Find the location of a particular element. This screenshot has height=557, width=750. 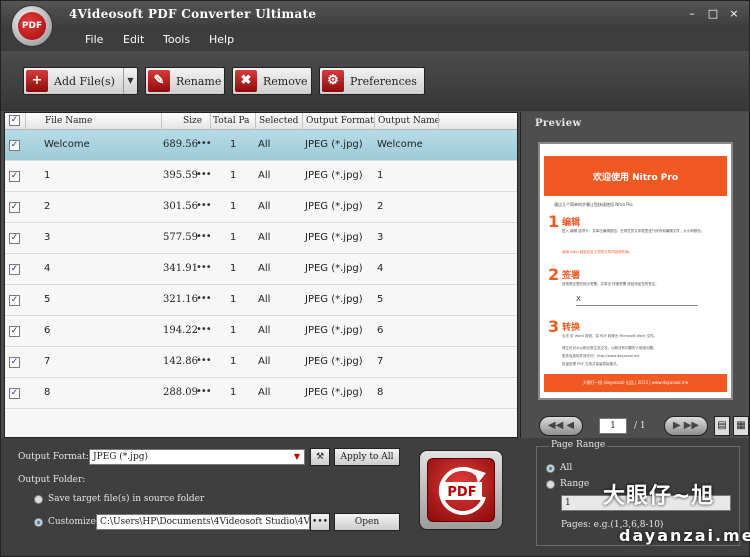

table-row: ✓ 2 301.56 ••• 1 All JPEG (*.jpg) 2 is located at coordinates (261, 207).